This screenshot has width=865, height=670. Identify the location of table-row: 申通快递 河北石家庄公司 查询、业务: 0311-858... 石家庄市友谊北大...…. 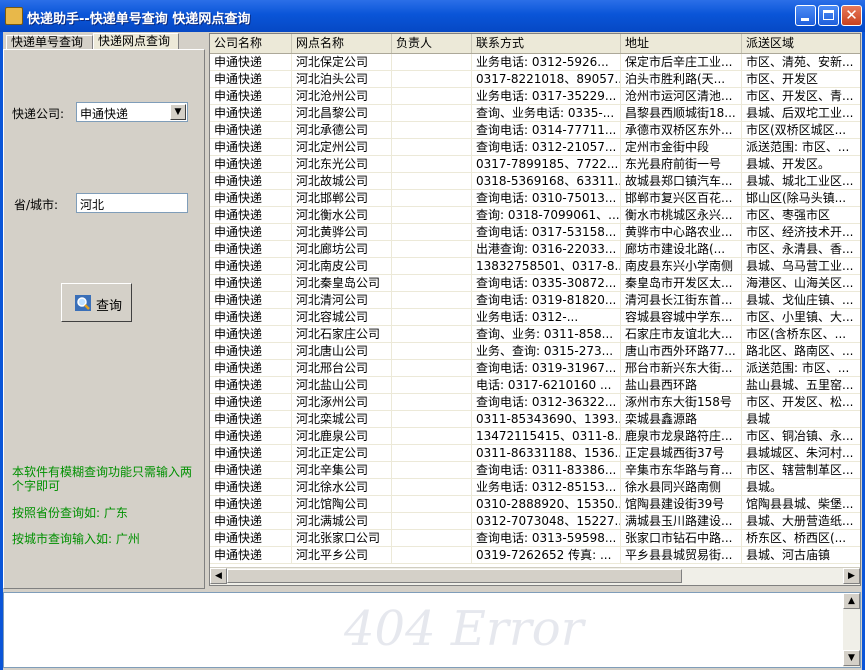
(535, 334).